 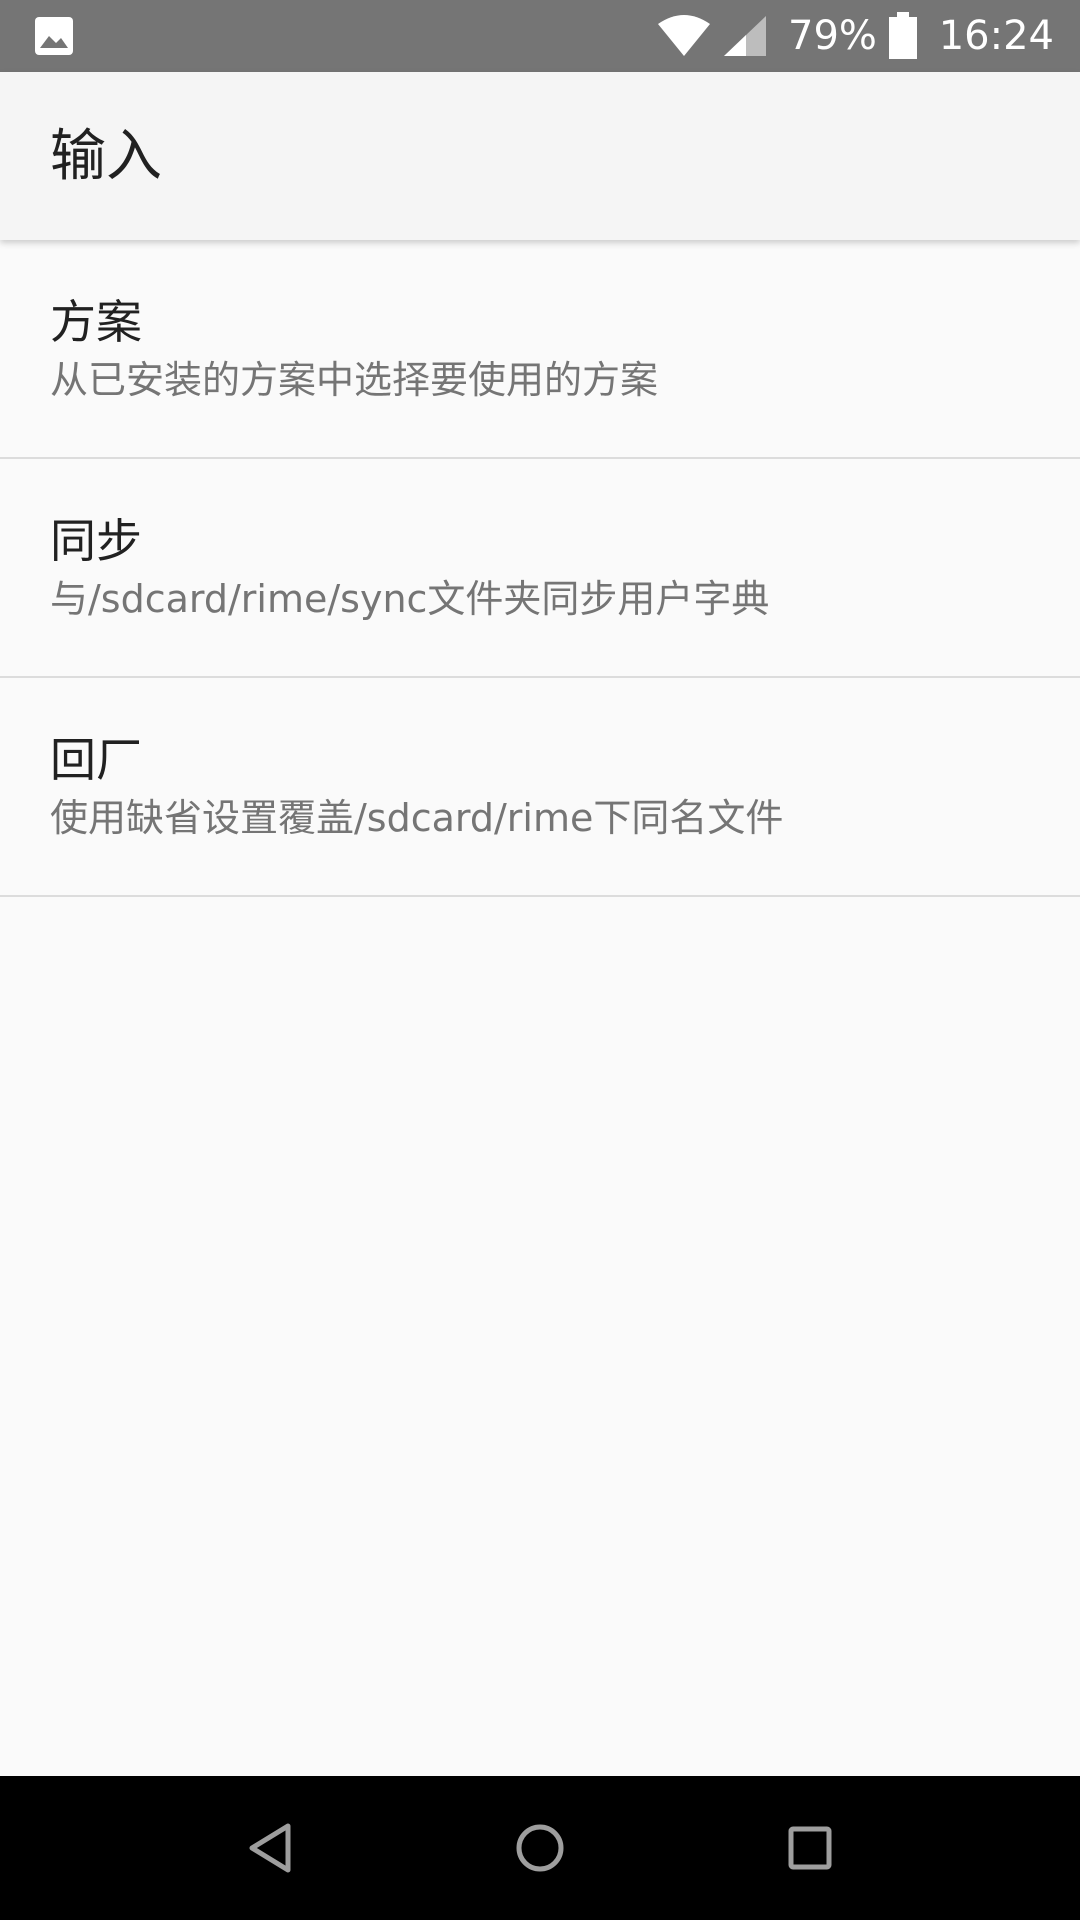 What do you see at coordinates (903, 35) in the screenshot?
I see `battery-icon` at bounding box center [903, 35].